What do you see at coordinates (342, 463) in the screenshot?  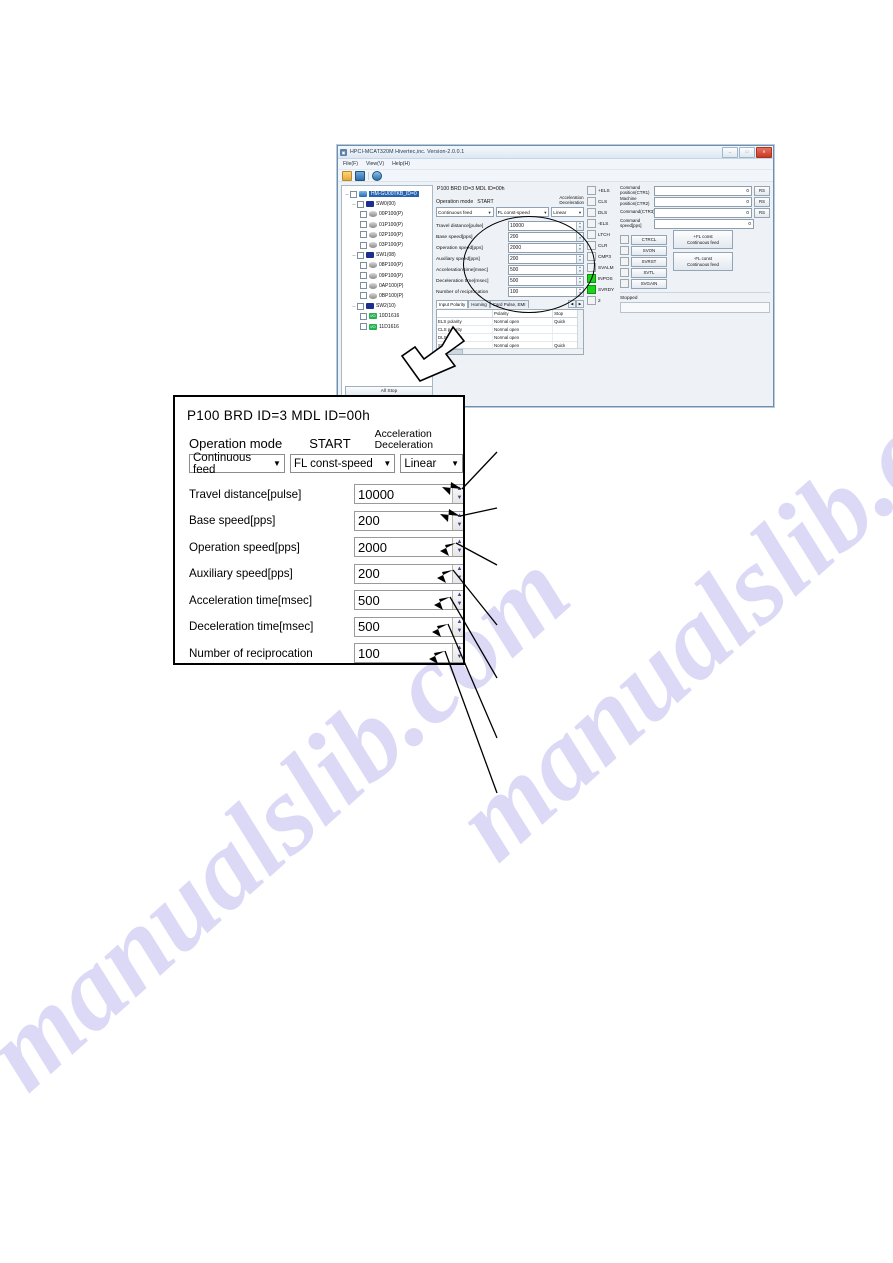 I see `callout-start-mode-select: FL const-speed ▼` at bounding box center [342, 463].